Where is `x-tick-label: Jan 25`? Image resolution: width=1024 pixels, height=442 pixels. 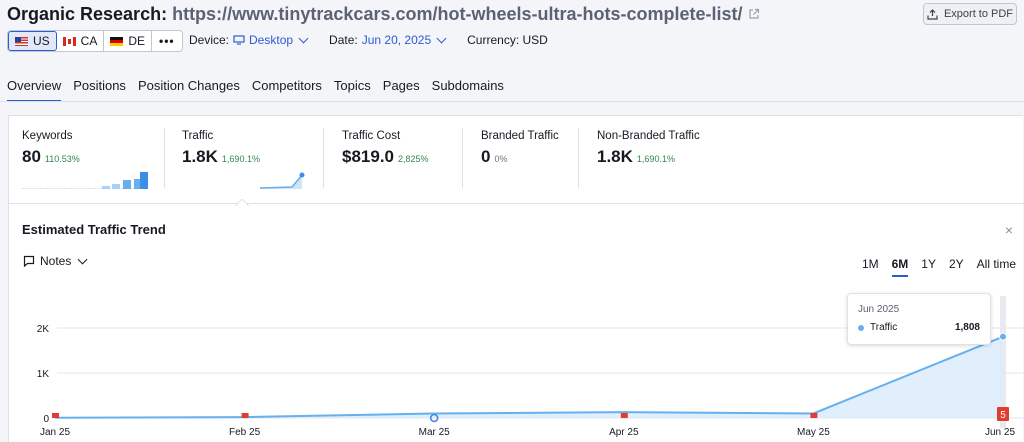 x-tick-label: Jan 25 is located at coordinates (55, 432).